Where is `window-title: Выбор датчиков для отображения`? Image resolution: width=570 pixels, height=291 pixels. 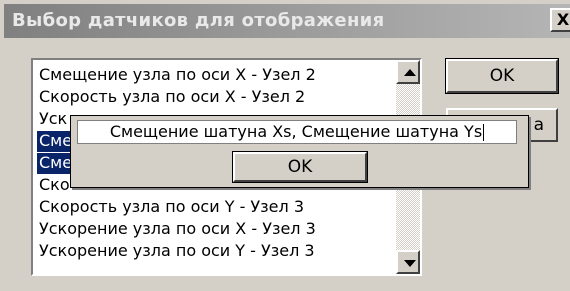
window-title: Выбор датчиков для отображения is located at coordinates (198, 20).